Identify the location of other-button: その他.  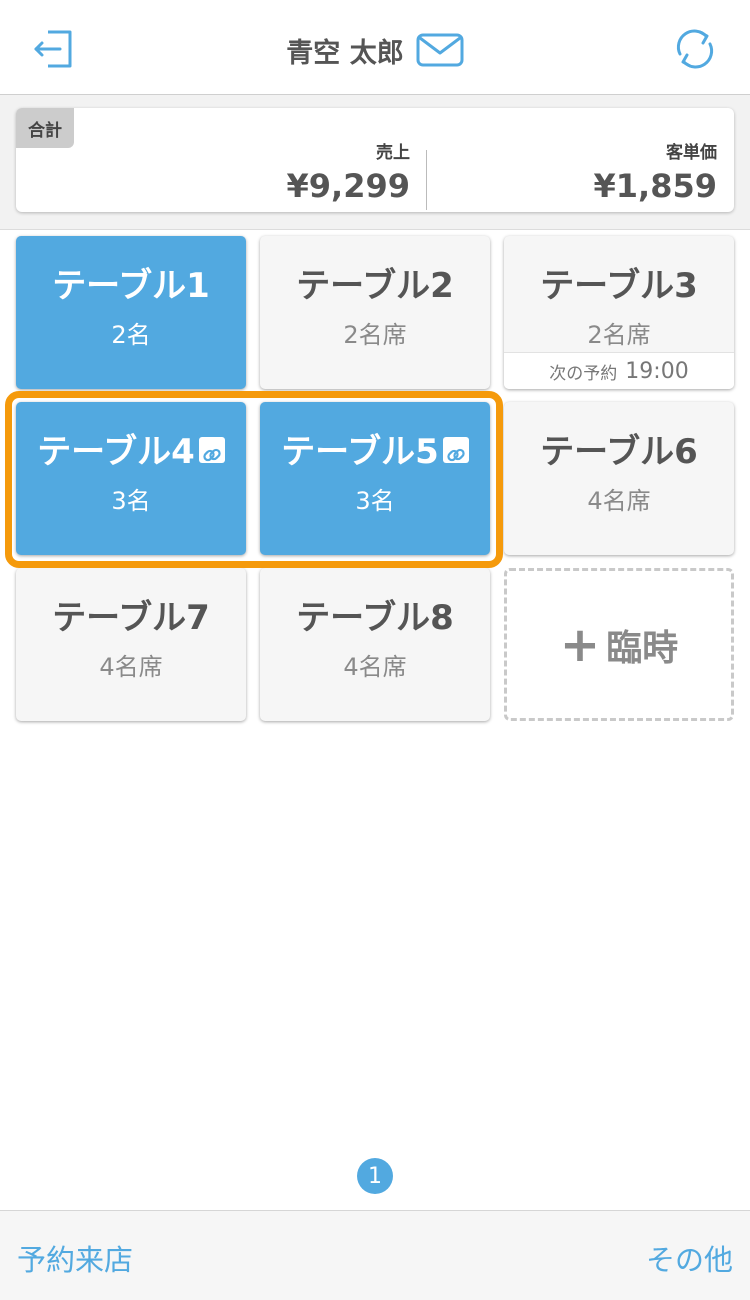
(689, 1258).